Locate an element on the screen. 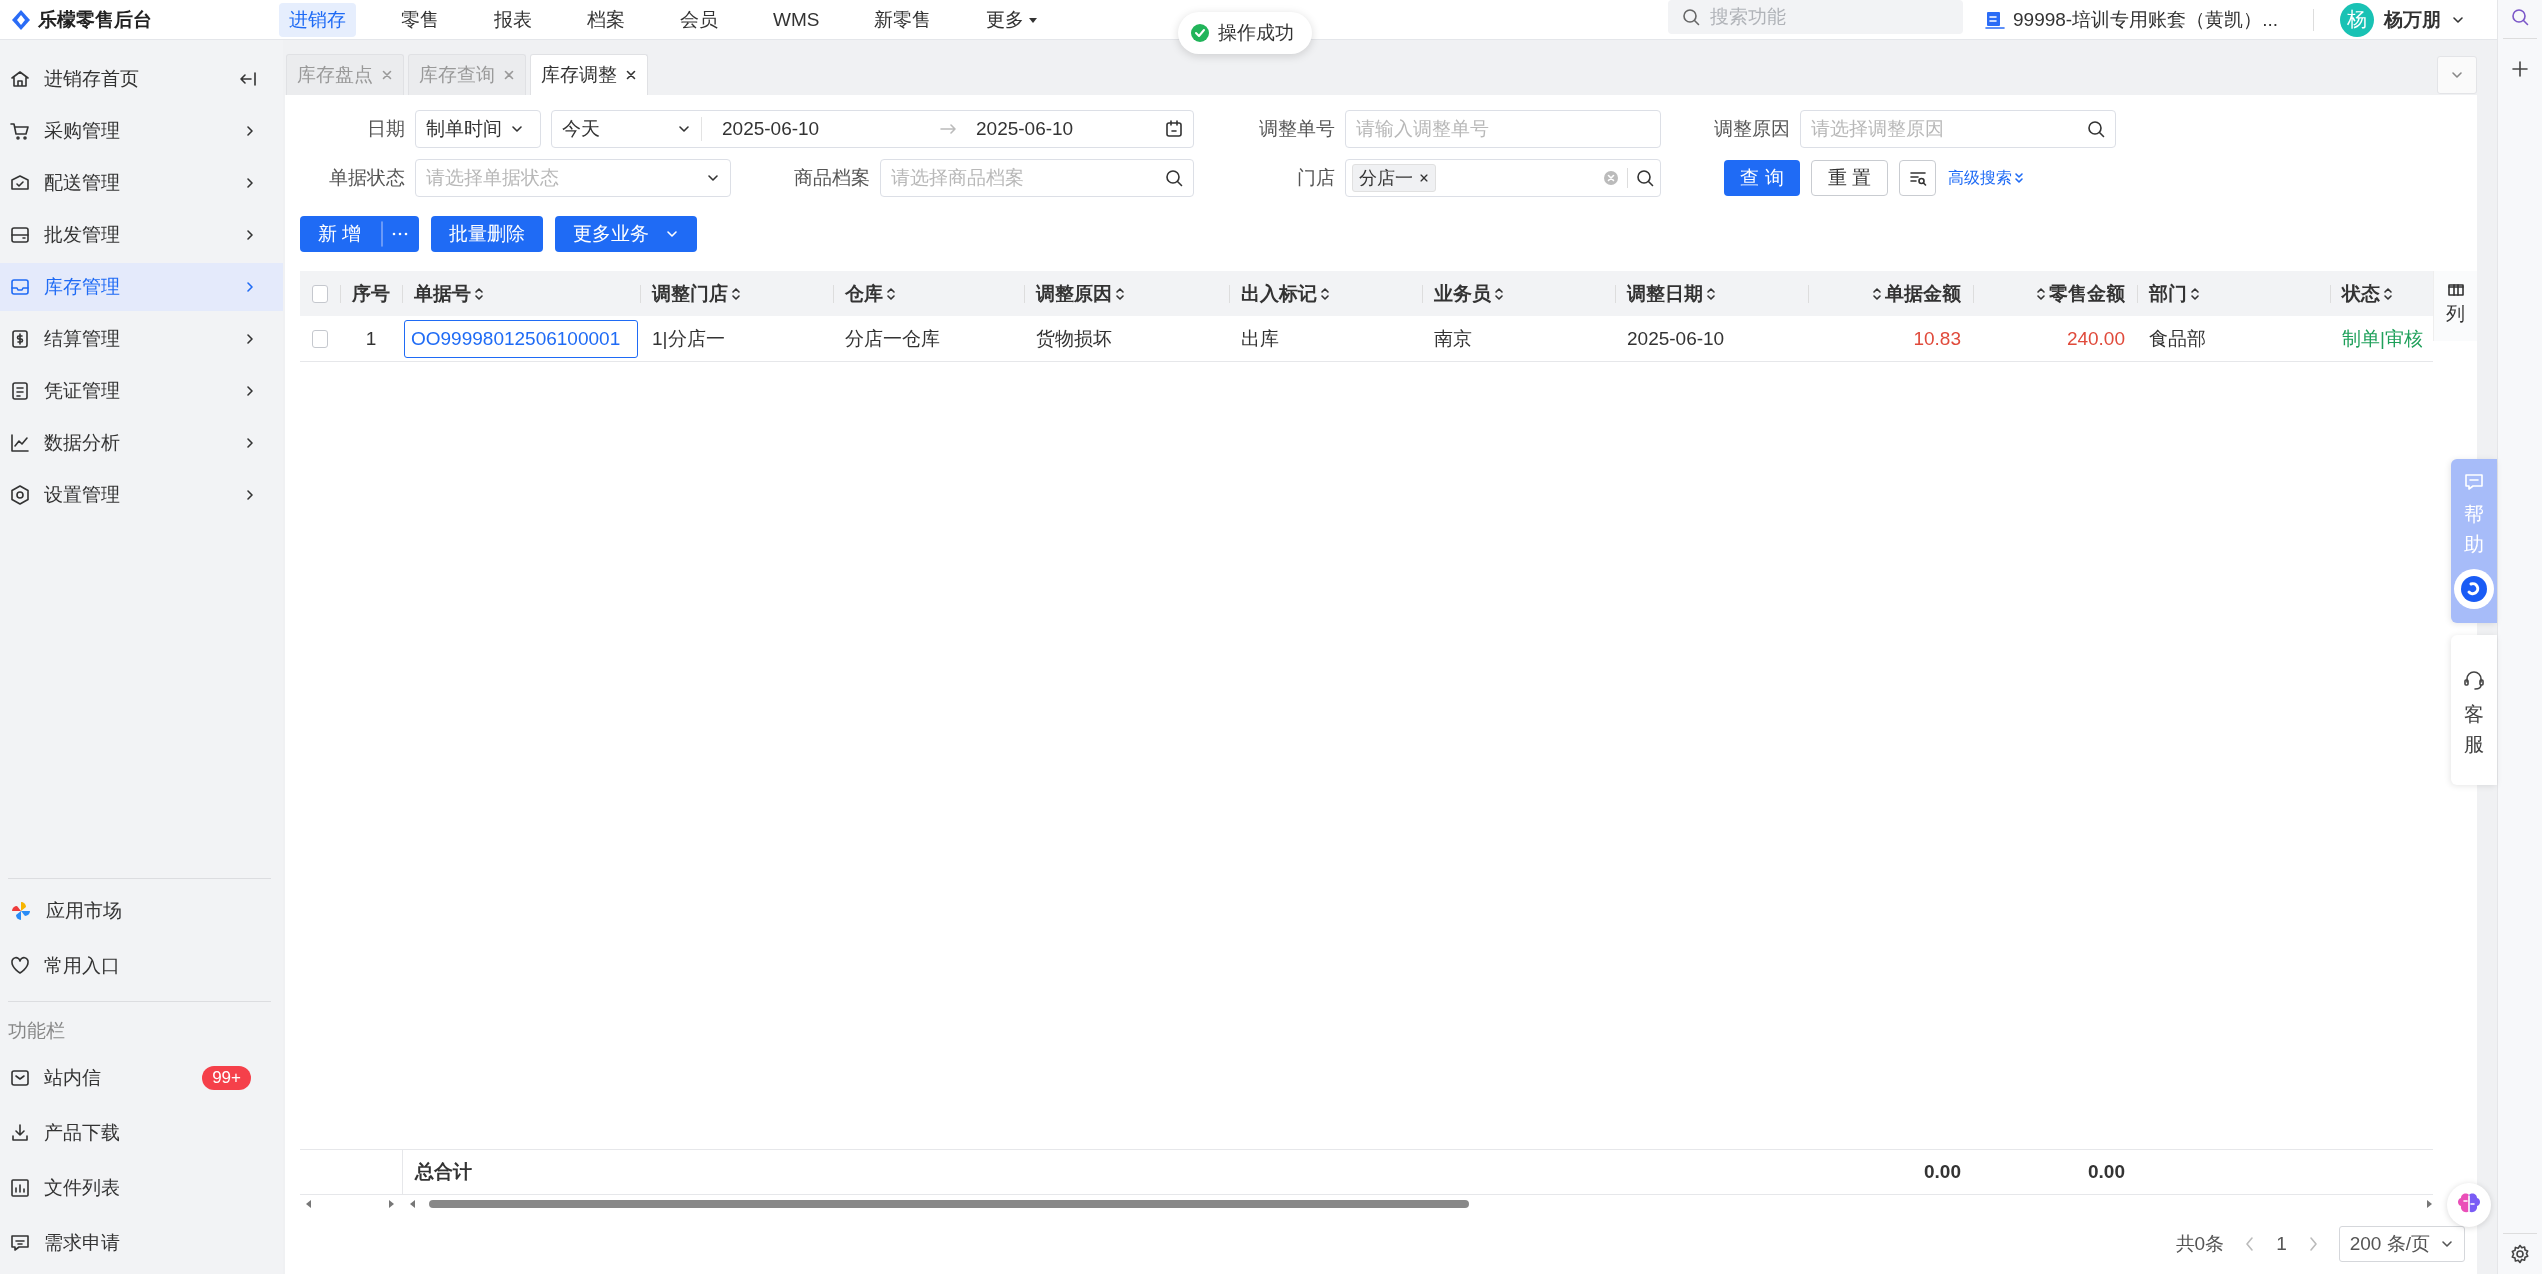 The height and width of the screenshot is (1274, 2542). date-preset: 今天 is located at coordinates (581, 129).